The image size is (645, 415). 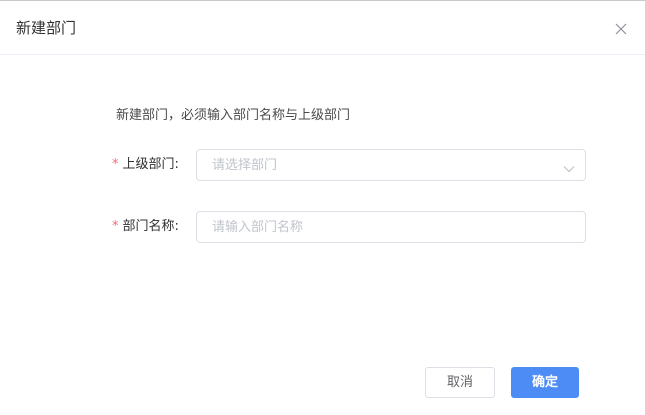 I want to click on cancel-button: 取消, so click(x=460, y=382).